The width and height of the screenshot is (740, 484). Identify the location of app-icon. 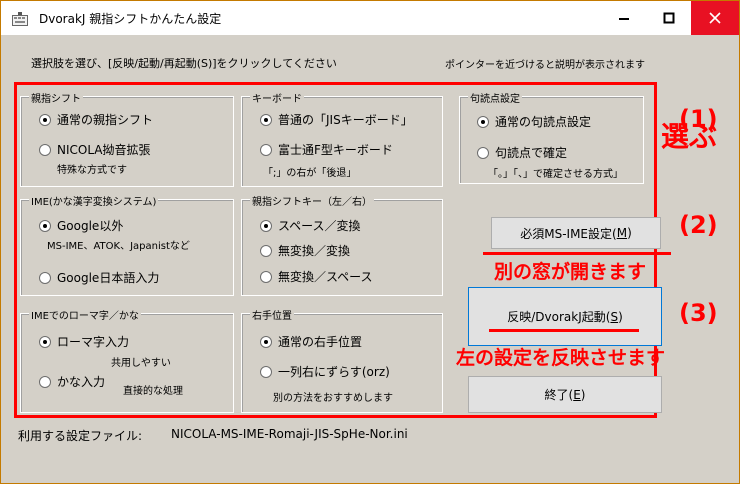
(20, 18).